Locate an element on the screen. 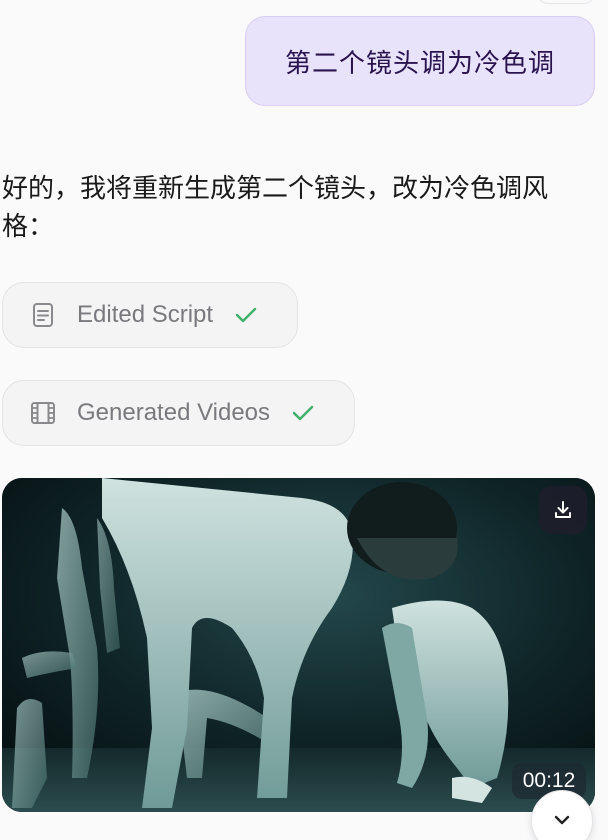 The height and width of the screenshot is (840, 608). chevron-down-icon is located at coordinates (562, 820).